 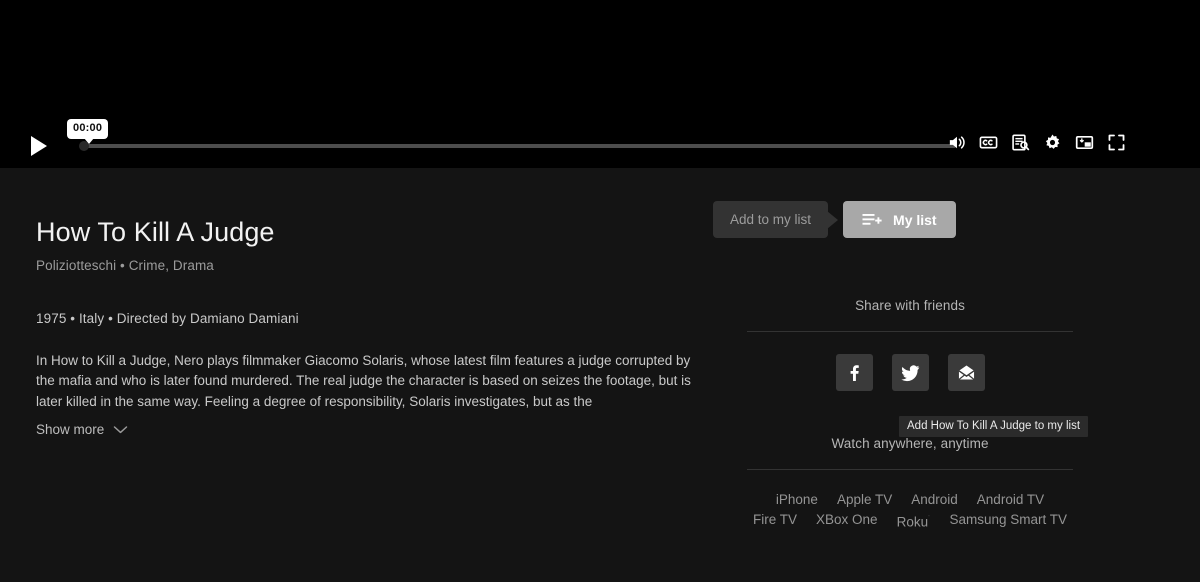 I want to click on devices-divider, so click(x=910, y=469).